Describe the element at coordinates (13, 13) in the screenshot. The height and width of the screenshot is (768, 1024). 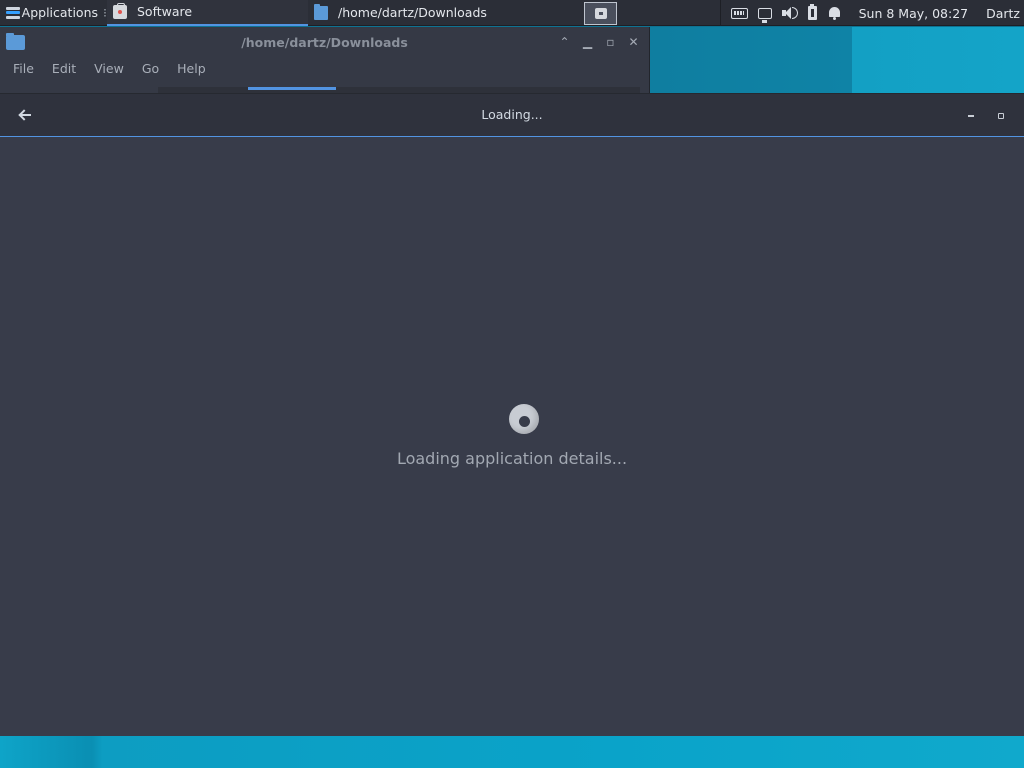
I see `applications-menu-icon` at that location.